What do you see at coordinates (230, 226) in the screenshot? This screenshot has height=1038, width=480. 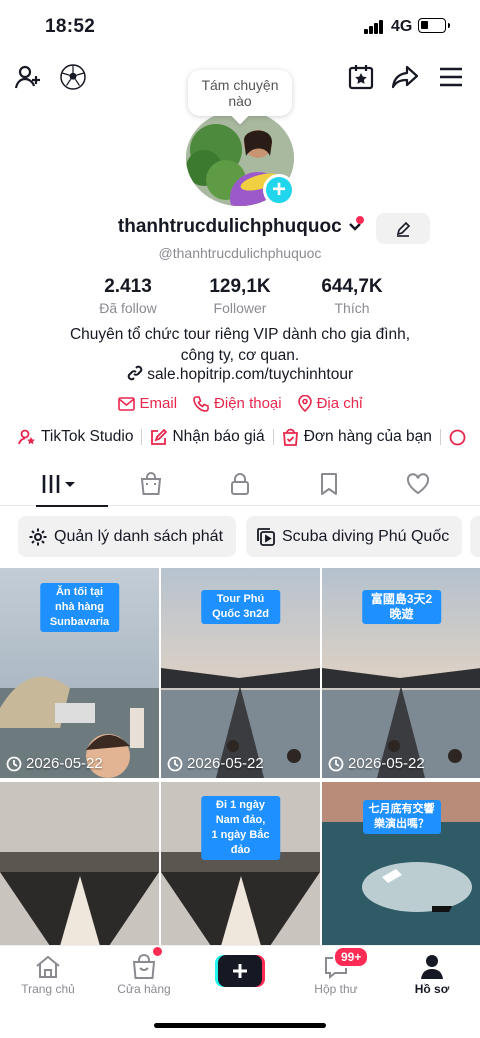 I see `username: thanhtrucdulichphuquoc` at bounding box center [230, 226].